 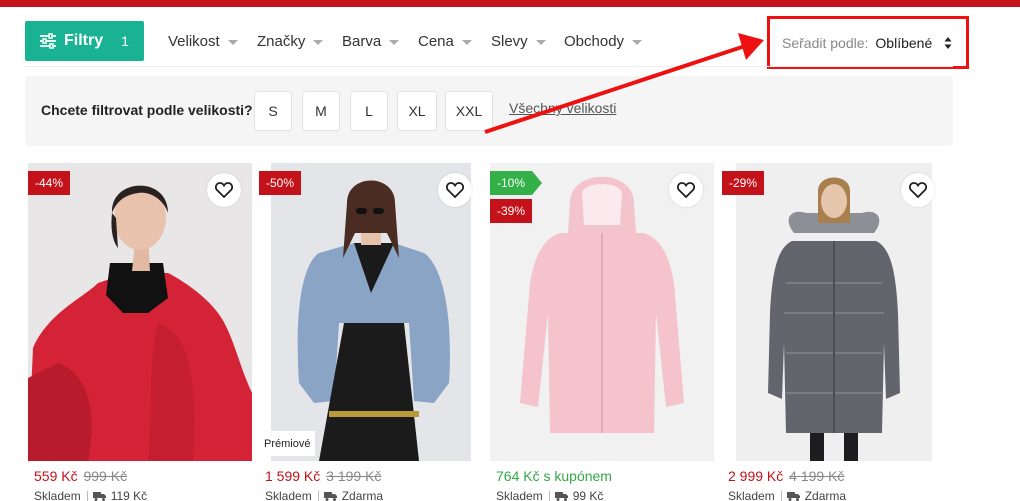 What do you see at coordinates (825, 42) in the screenshot?
I see `sort-label: Seřadit podle:` at bounding box center [825, 42].